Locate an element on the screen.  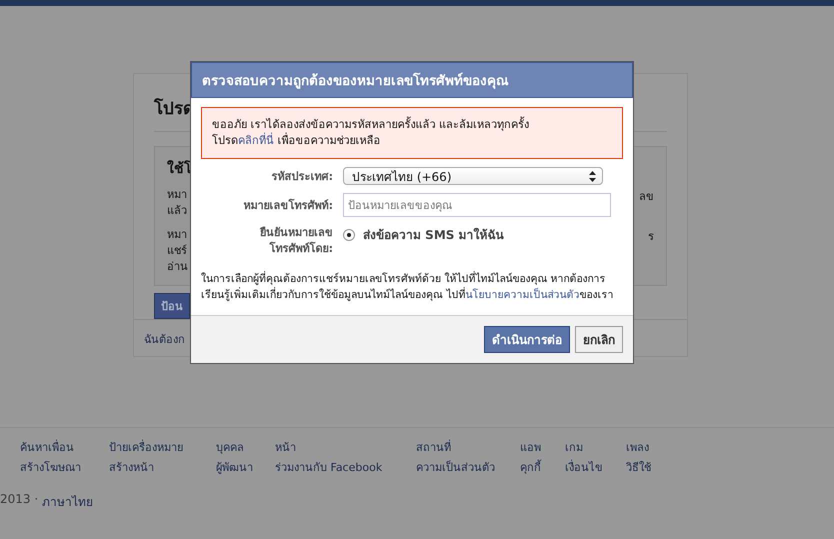
copyright-text: 2013 · is located at coordinates (19, 500).